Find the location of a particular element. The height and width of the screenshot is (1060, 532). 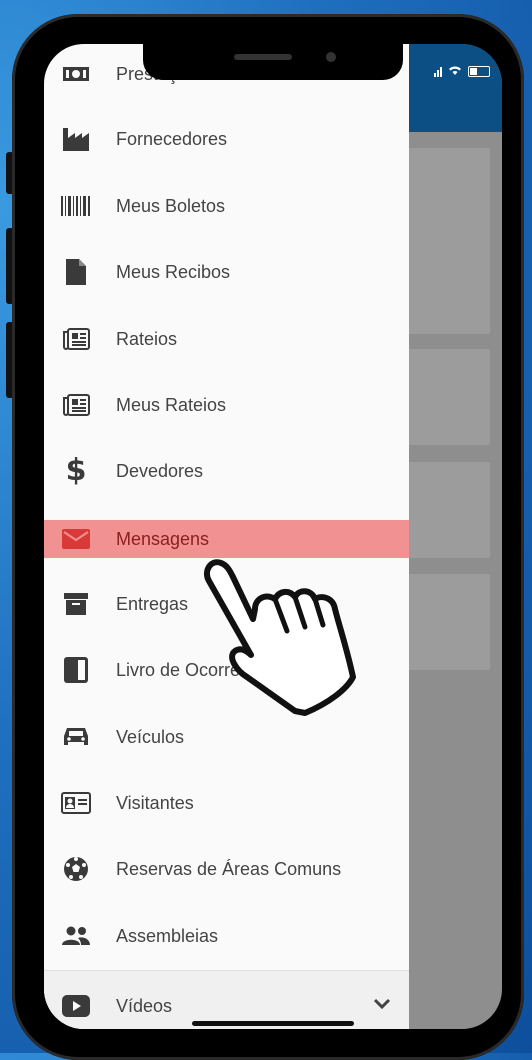

document-icon is located at coordinates (76, 272).